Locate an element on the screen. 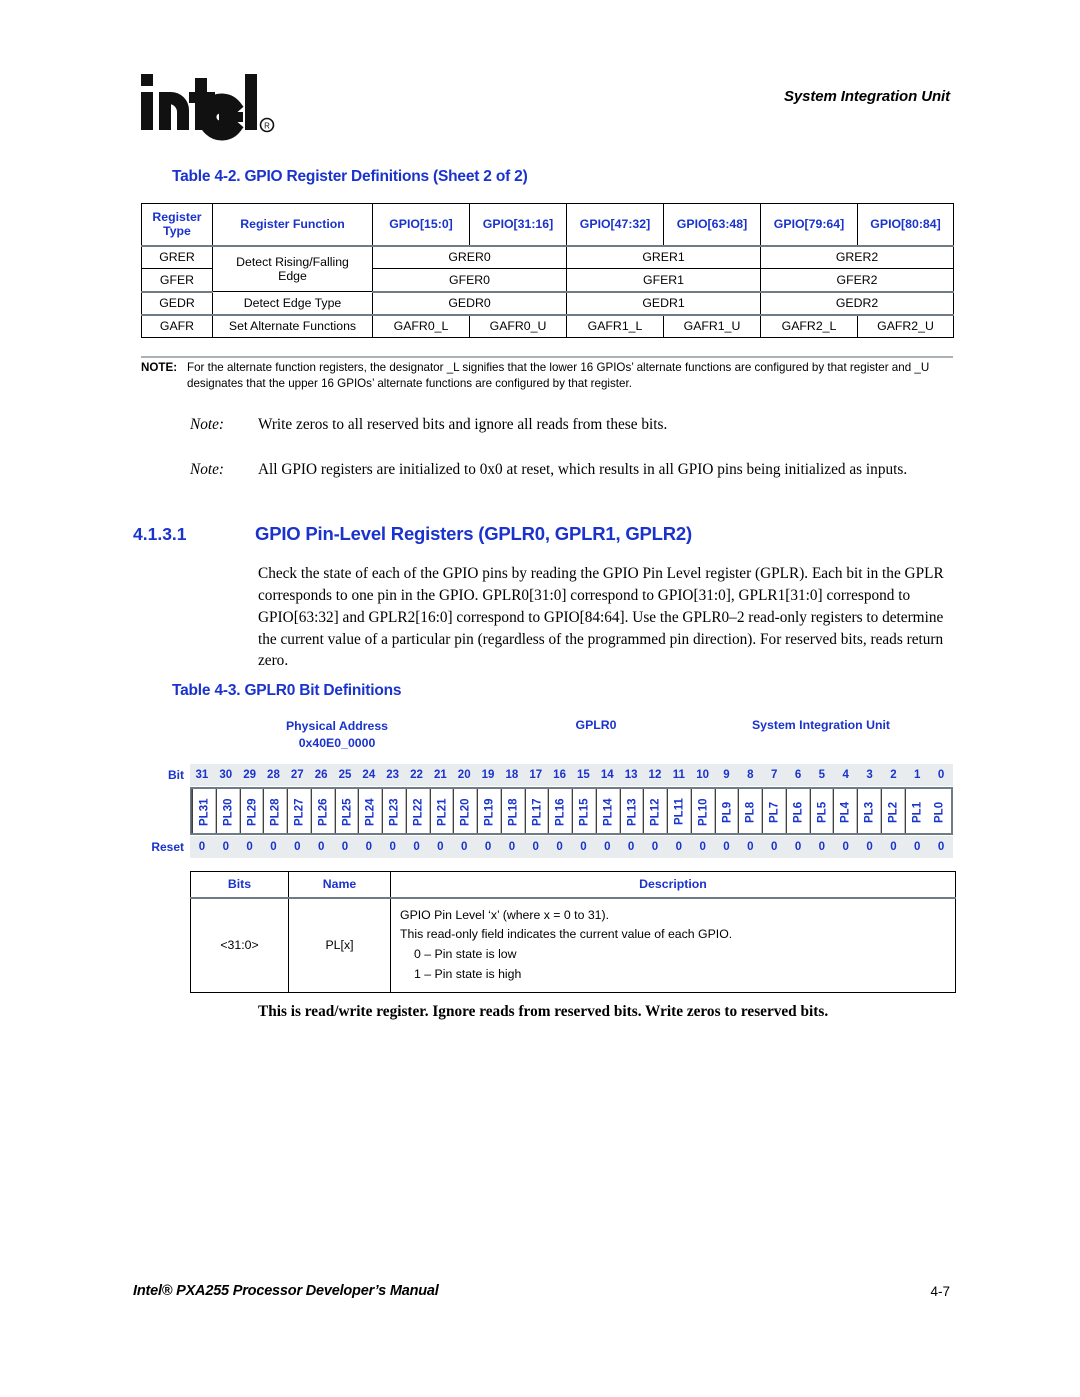 The width and height of the screenshot is (1080, 1397). col-register-type-l2: Type is located at coordinates (177, 231).